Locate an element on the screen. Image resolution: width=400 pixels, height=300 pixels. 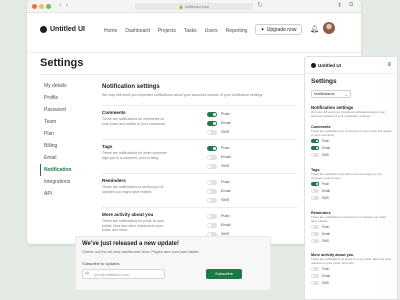
maximize-window-button is located at coordinates (48, 6).